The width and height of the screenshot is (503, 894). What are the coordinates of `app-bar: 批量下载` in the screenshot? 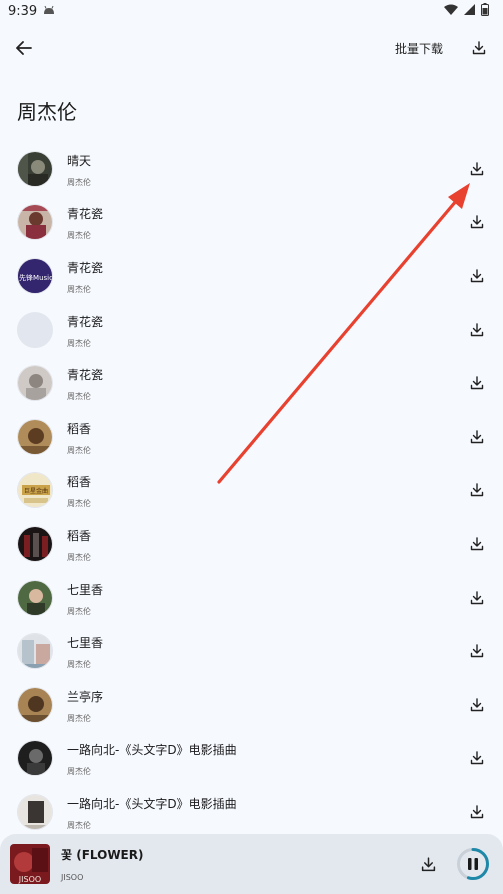 It's located at (251, 48).